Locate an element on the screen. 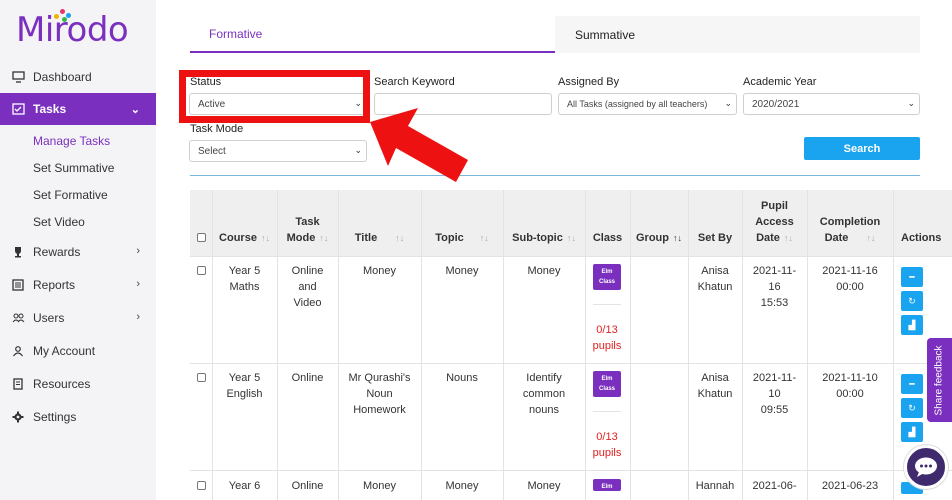  sidebar-item-label: Reports is located at coordinates (54, 284).